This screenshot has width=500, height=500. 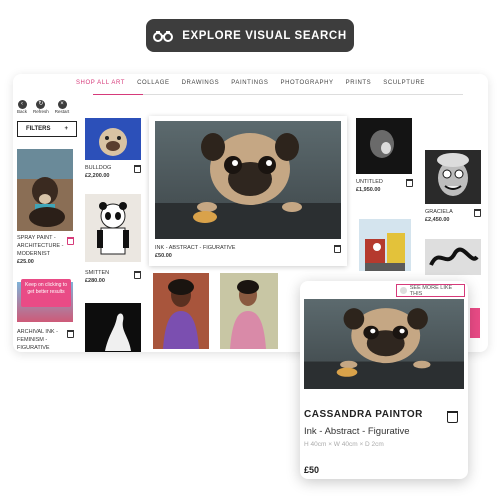 I want to click on tooltip: Keep on clicking to get better results, so click(x=46, y=293).